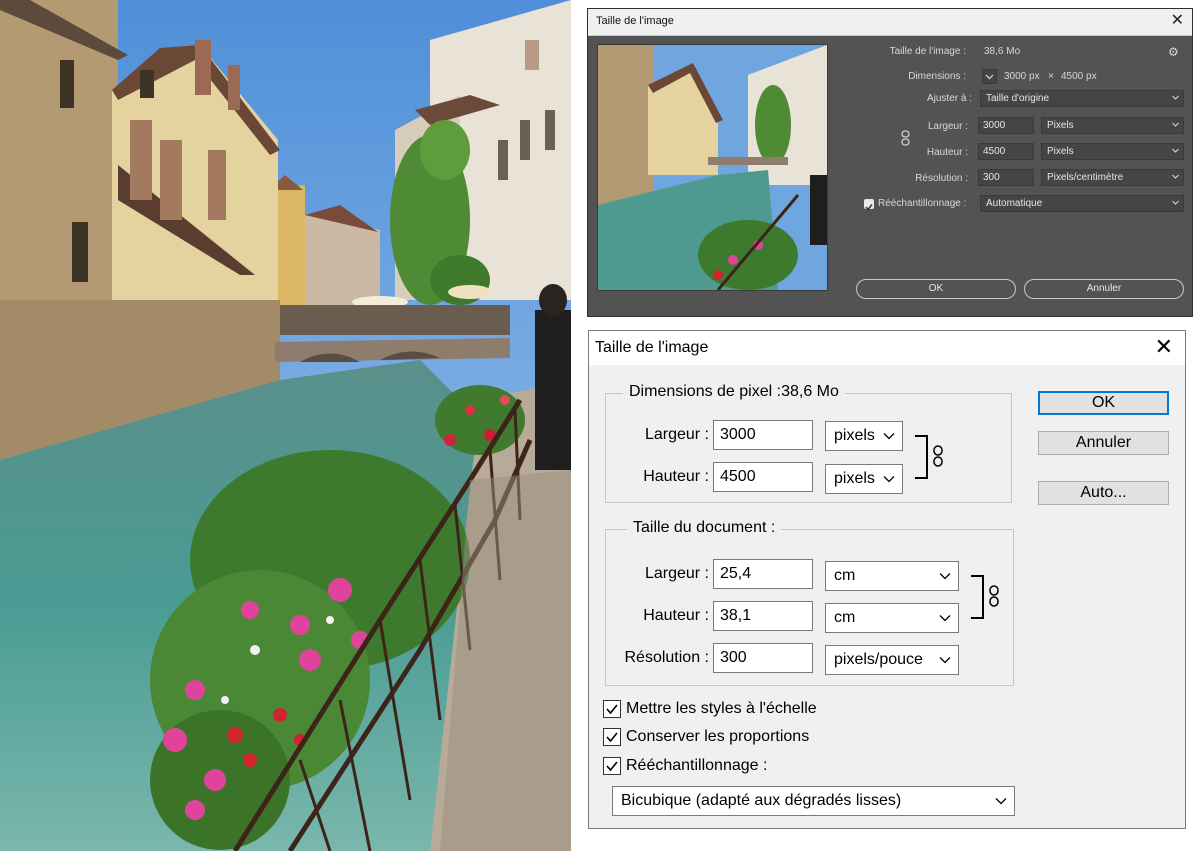 The height and width of the screenshot is (851, 1200). Describe the element at coordinates (1082, 203) in the screenshot. I see `resample-select: Automatique` at that location.